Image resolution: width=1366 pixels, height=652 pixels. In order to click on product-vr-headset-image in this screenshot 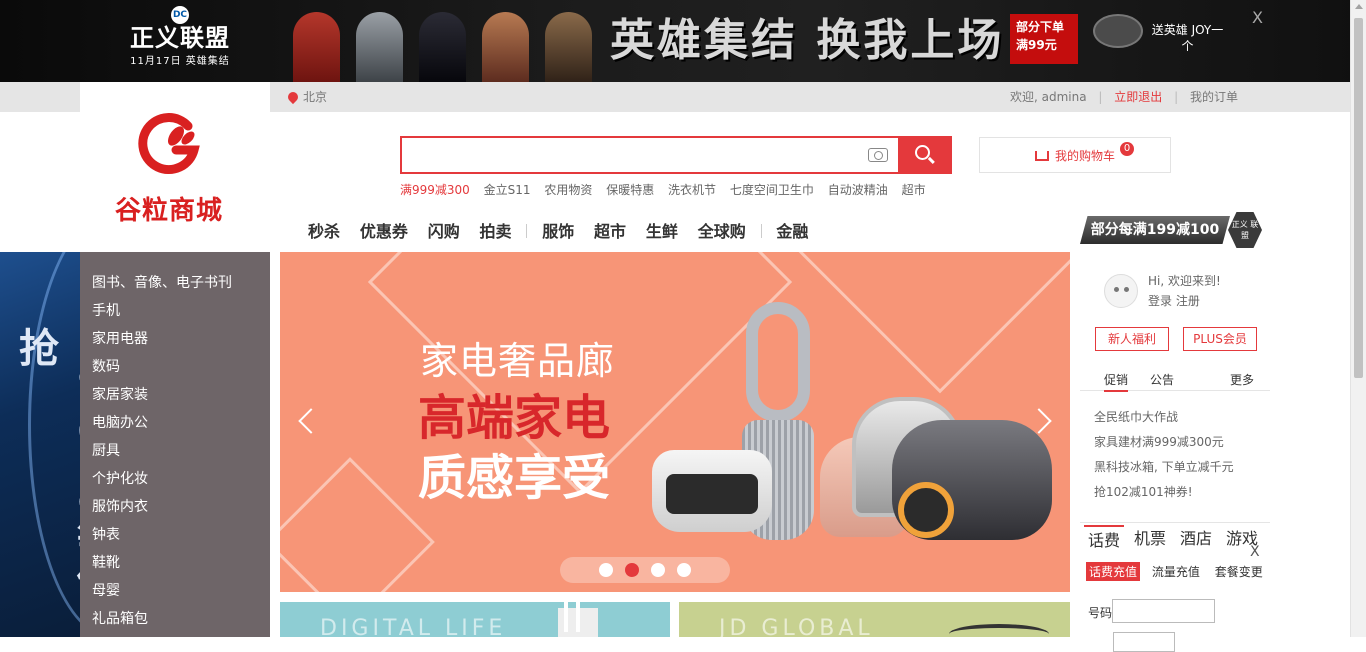, I will do `click(712, 491)`.